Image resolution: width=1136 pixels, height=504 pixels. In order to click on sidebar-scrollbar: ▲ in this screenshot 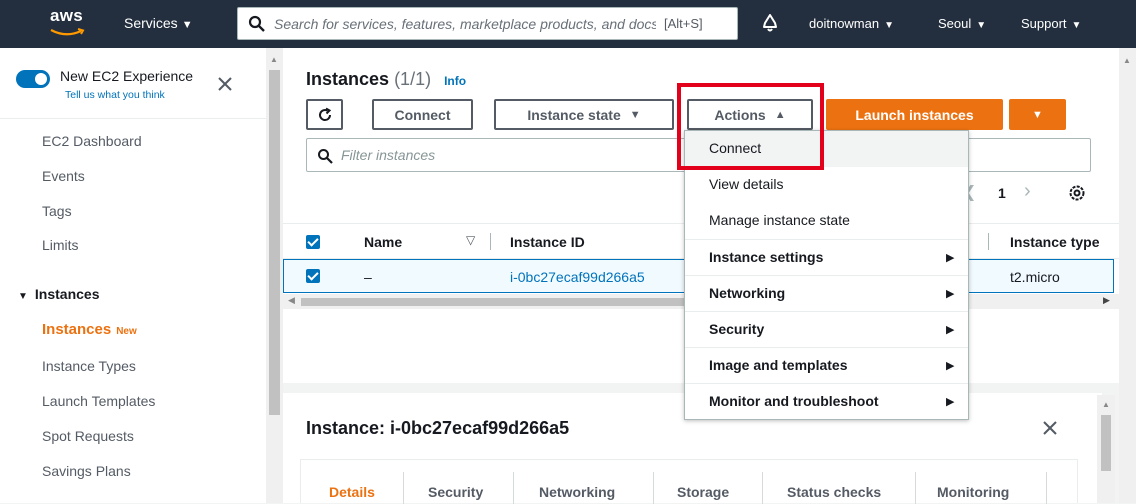, I will do `click(274, 275)`.